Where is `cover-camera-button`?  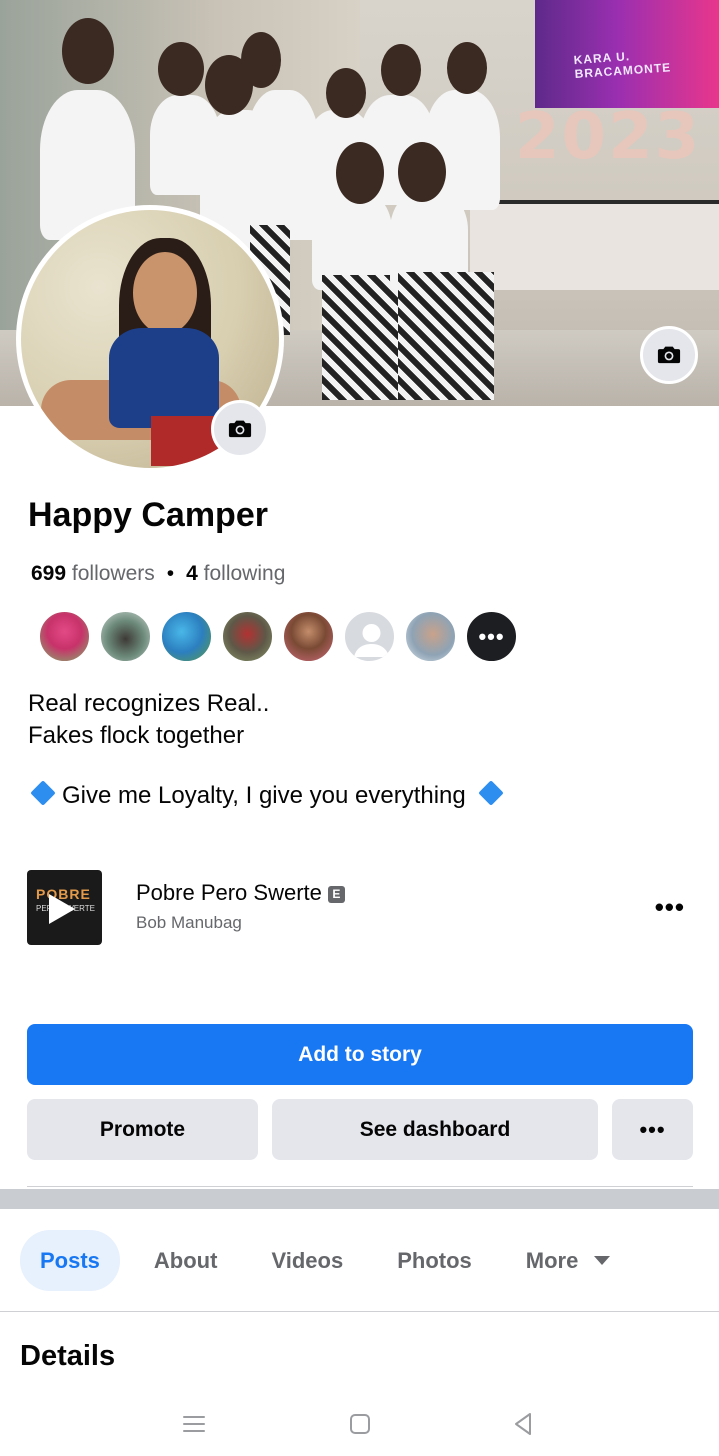 cover-camera-button is located at coordinates (669, 355).